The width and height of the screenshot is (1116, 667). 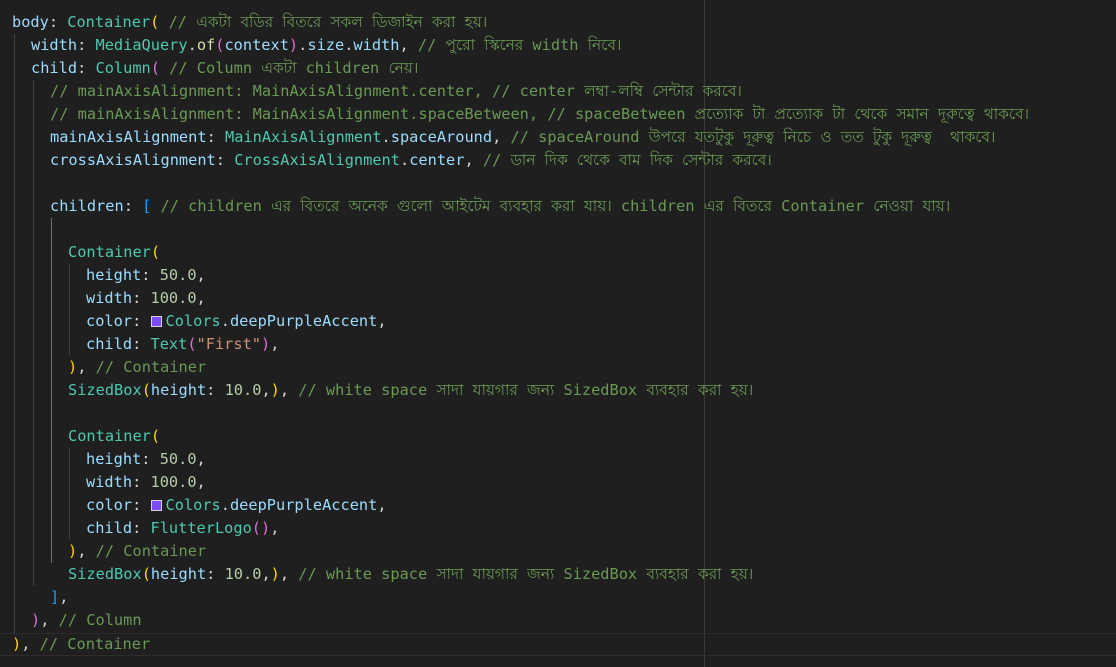 What do you see at coordinates (87, 206) in the screenshot?
I see `code-token: children` at bounding box center [87, 206].